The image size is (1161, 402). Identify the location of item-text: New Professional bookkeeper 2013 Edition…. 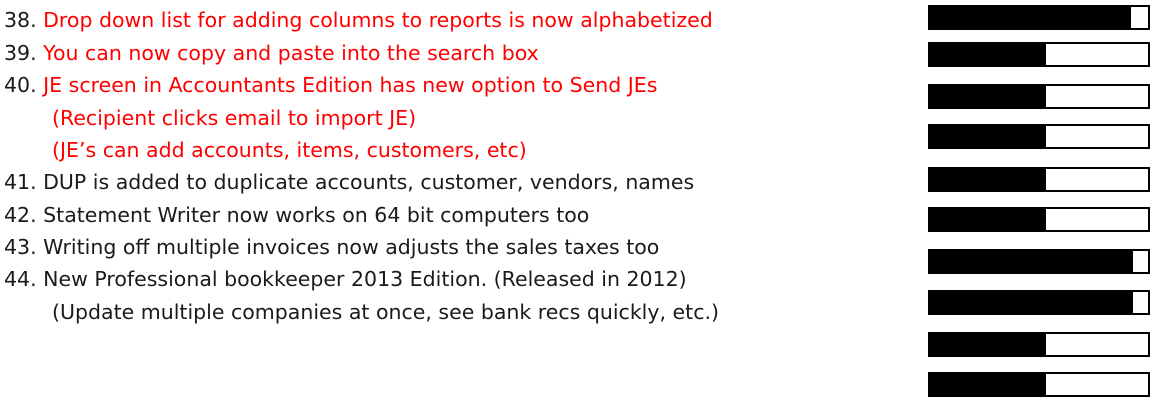
(365, 279).